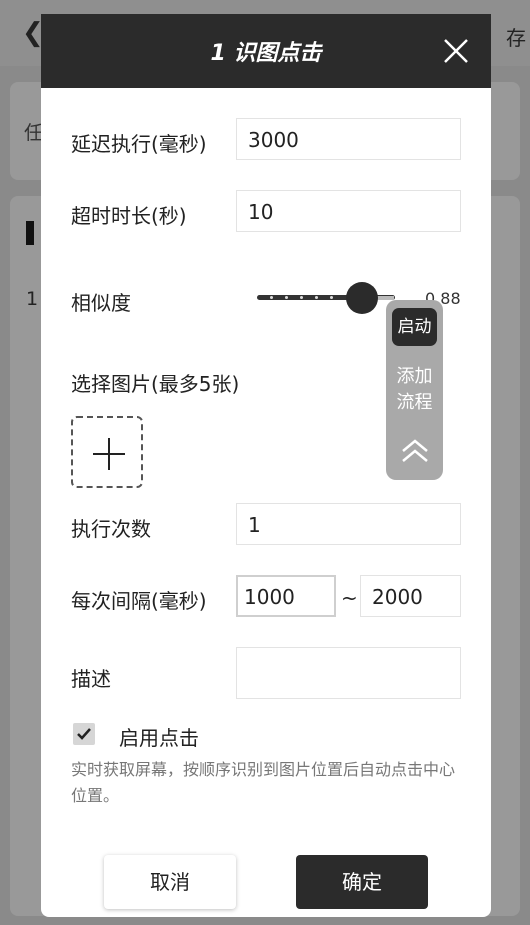 The image size is (530, 925). Describe the element at coordinates (410, 596) in the screenshot. I see `interval-max-input: 2000` at that location.